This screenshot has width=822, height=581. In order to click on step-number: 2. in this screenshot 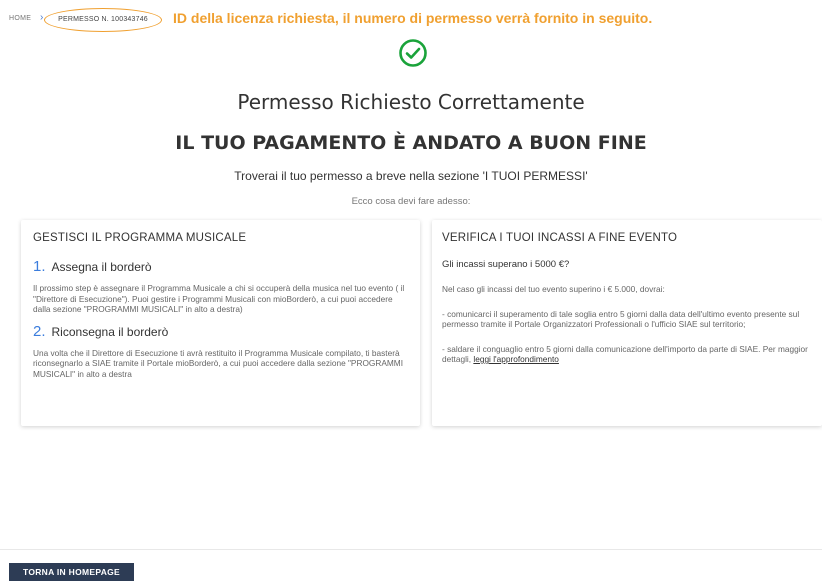, I will do `click(39, 331)`.